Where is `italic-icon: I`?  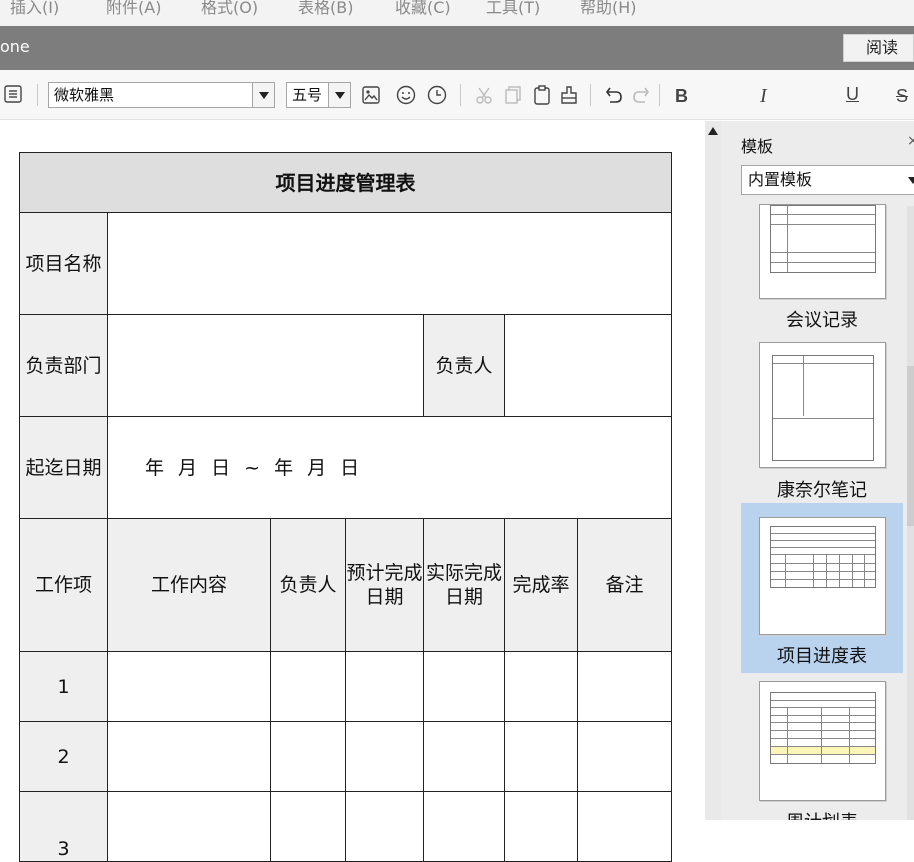
italic-icon: I is located at coordinates (763, 96).